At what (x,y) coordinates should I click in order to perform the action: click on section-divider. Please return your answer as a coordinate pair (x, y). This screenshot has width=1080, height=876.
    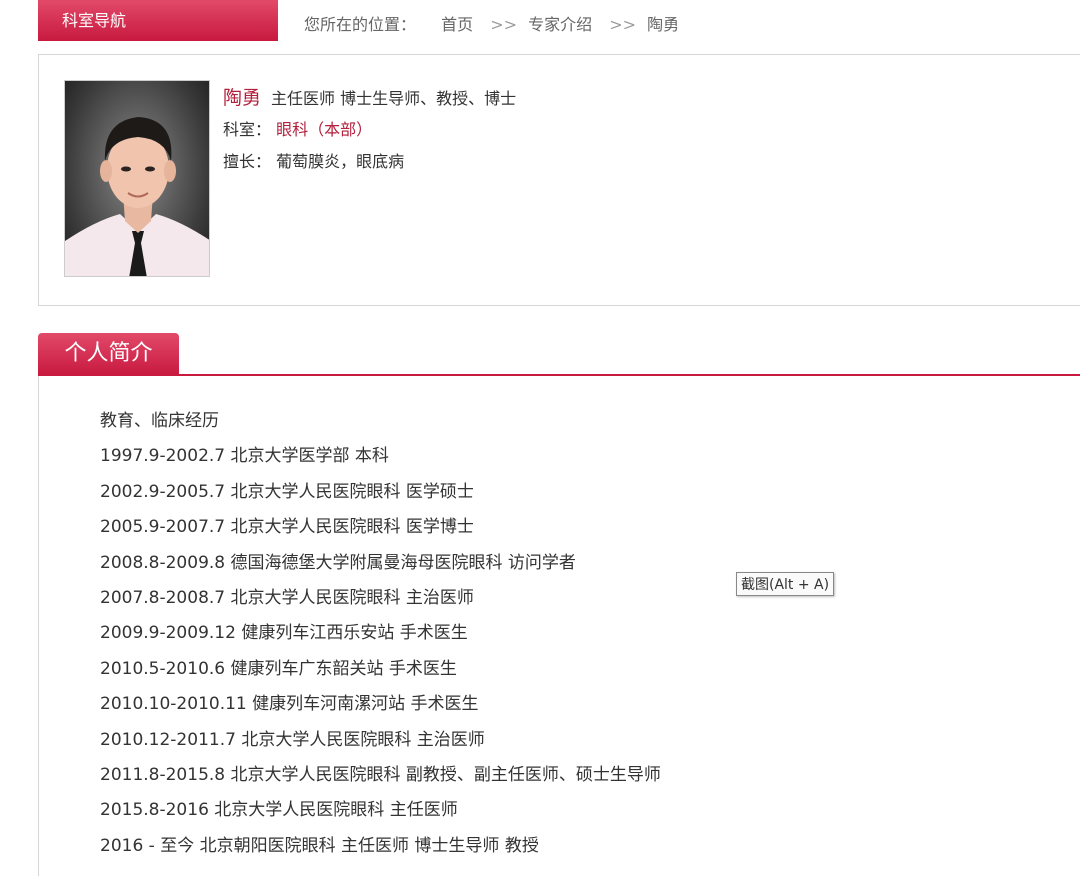
    Looking at the image, I should click on (559, 375).